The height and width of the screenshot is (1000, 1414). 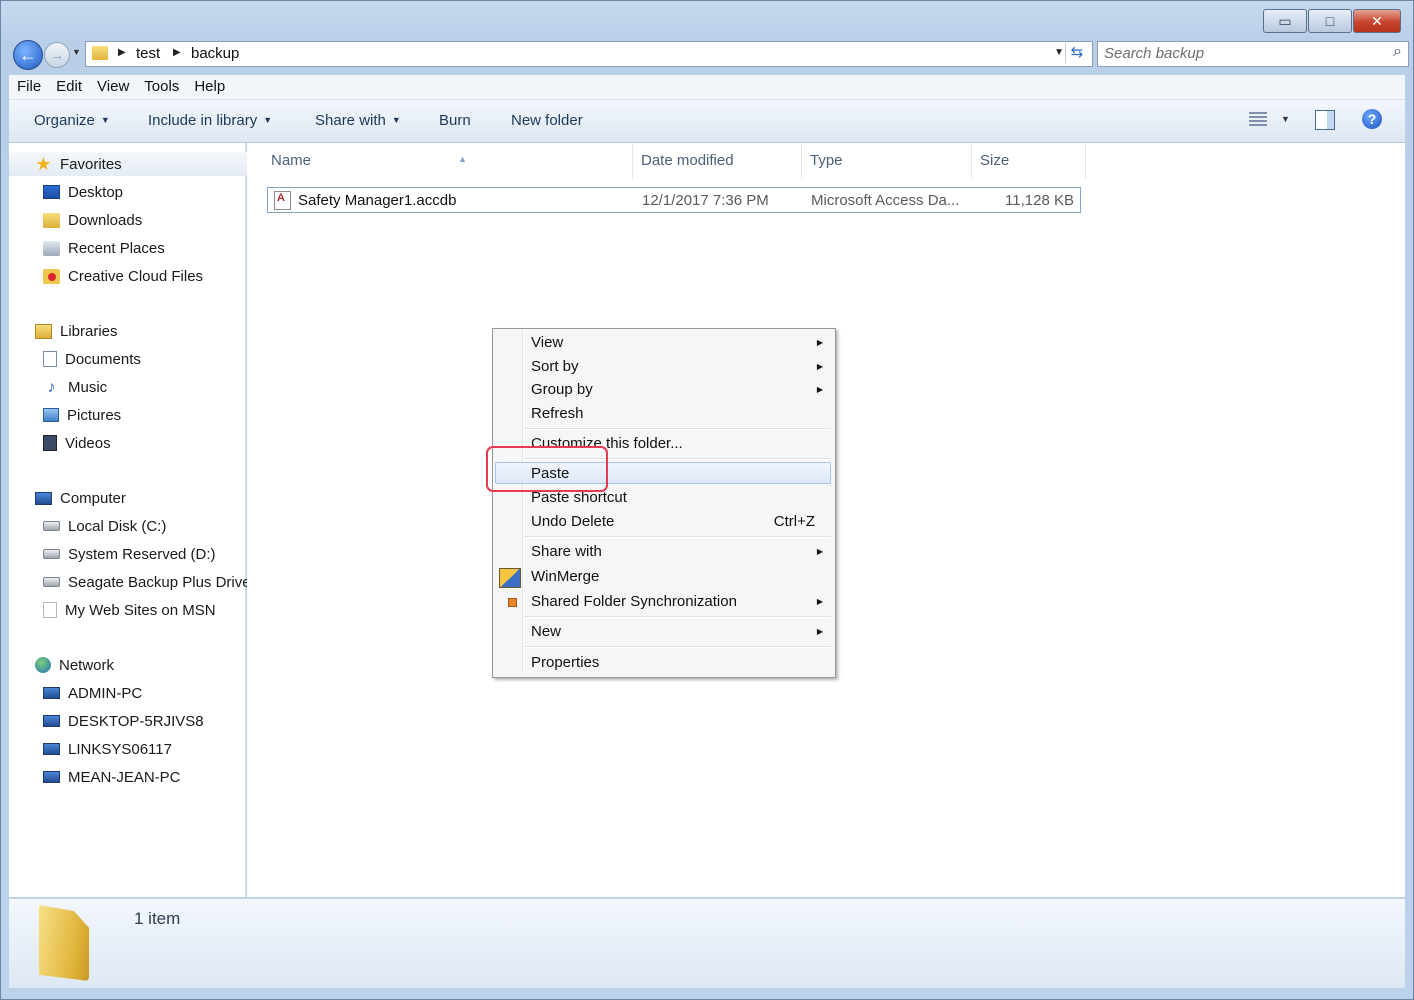 I want to click on organize-label: Organize, so click(x=64, y=120).